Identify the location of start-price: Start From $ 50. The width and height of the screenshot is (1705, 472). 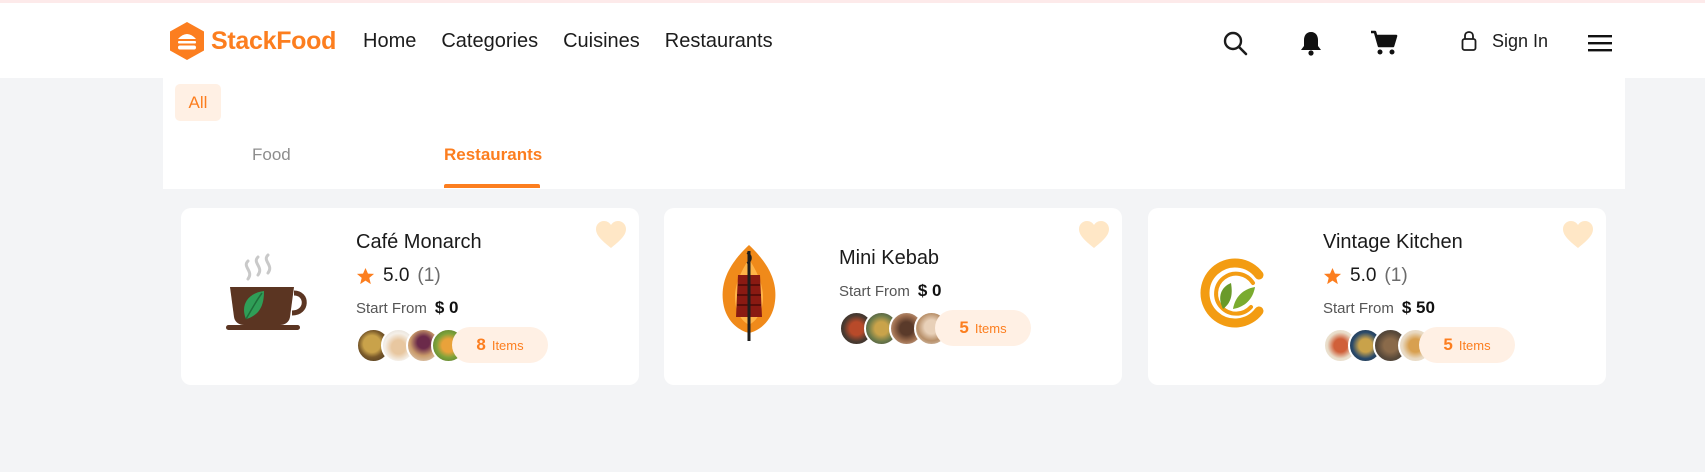
(1419, 308).